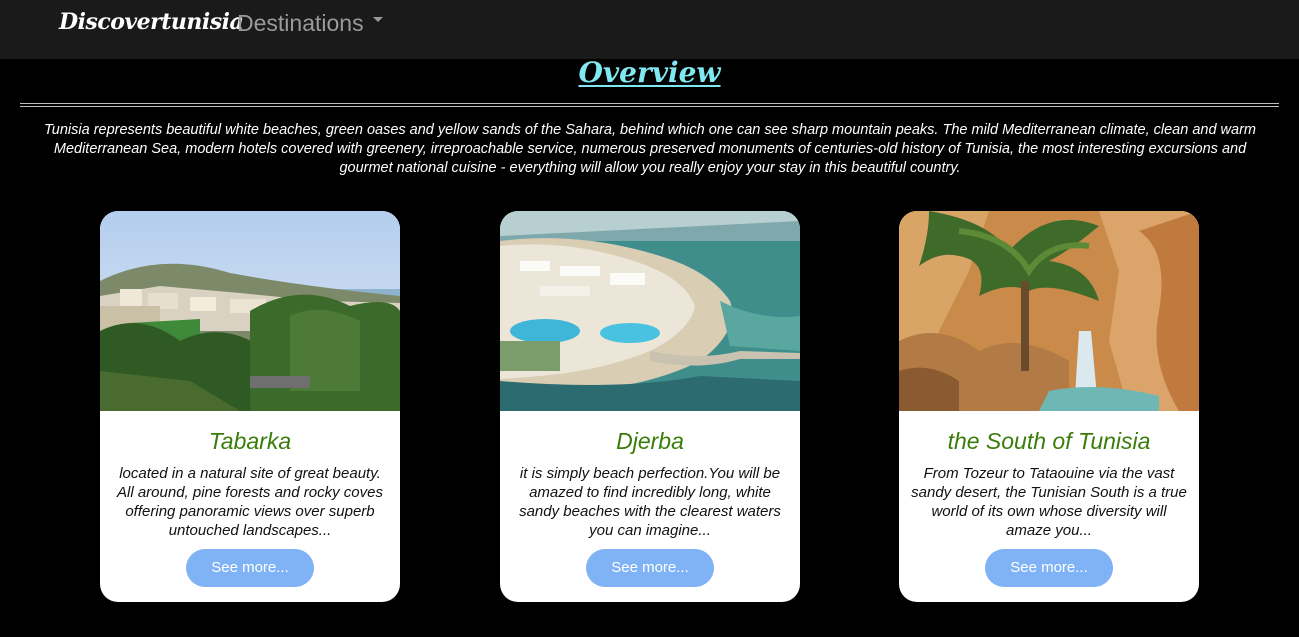 The image size is (1299, 637). Describe the element at coordinates (151, 22) in the screenshot. I see `brand-logo: Discovertunisia` at that location.